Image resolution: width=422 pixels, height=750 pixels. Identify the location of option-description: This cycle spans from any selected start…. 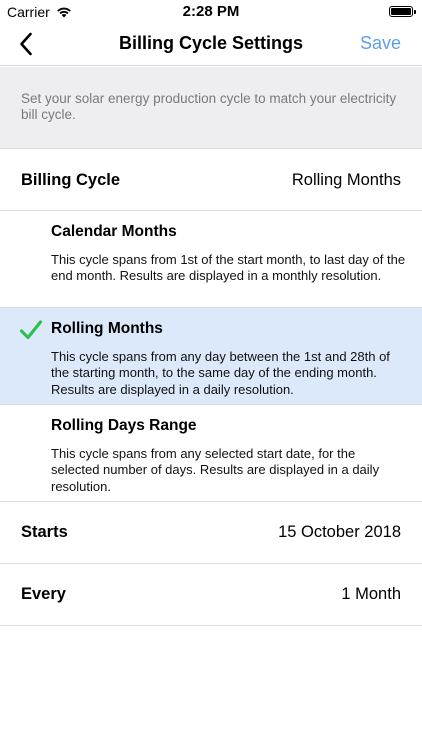
(215, 470).